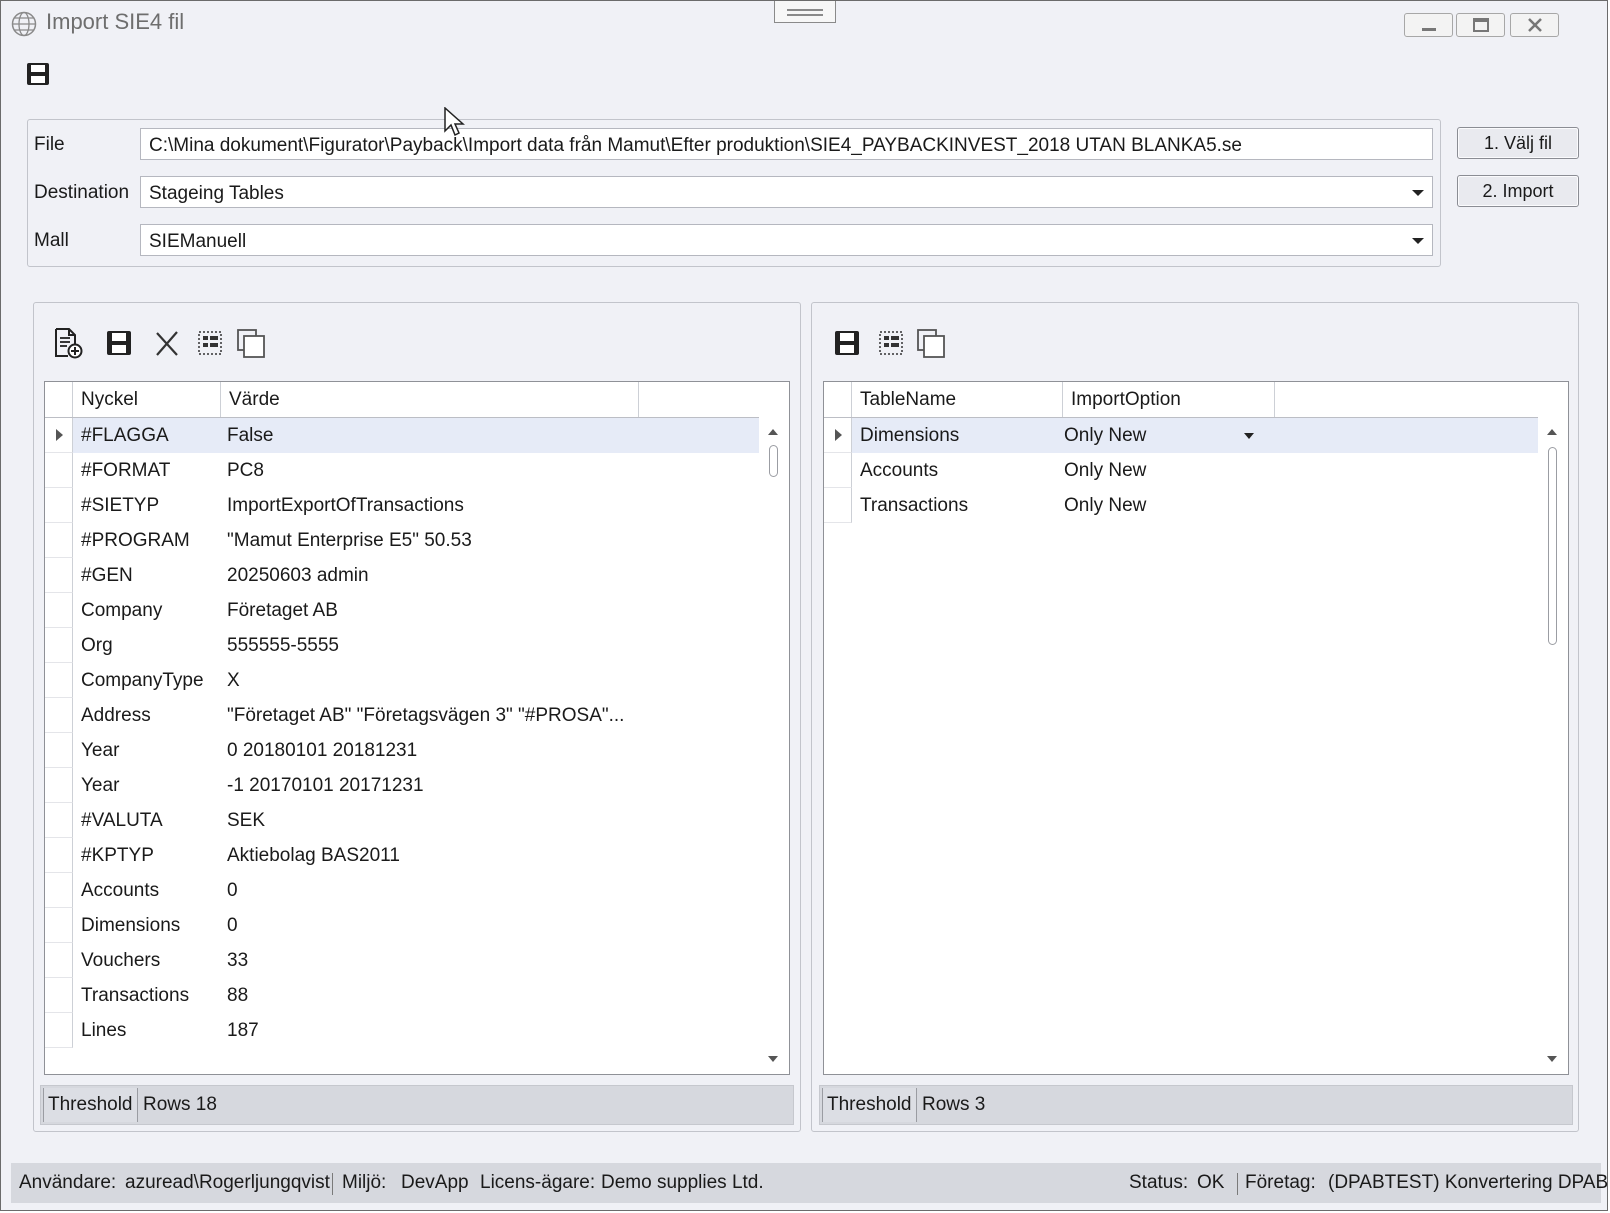 The width and height of the screenshot is (1610, 1213). What do you see at coordinates (151, 680) in the screenshot?
I see `key-cell: CompanyType` at bounding box center [151, 680].